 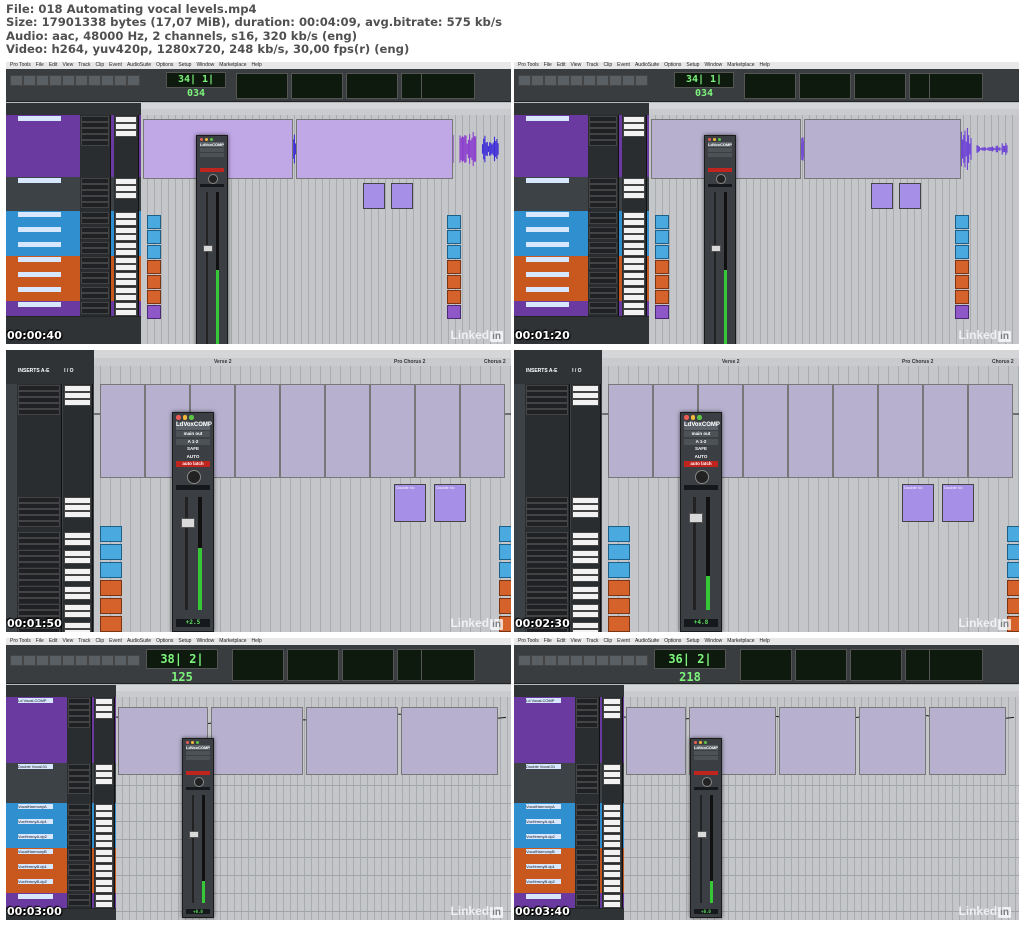 What do you see at coordinates (702, 426) in the screenshot?
I see `strip-name-label: LdVoxCOMP` at bounding box center [702, 426].